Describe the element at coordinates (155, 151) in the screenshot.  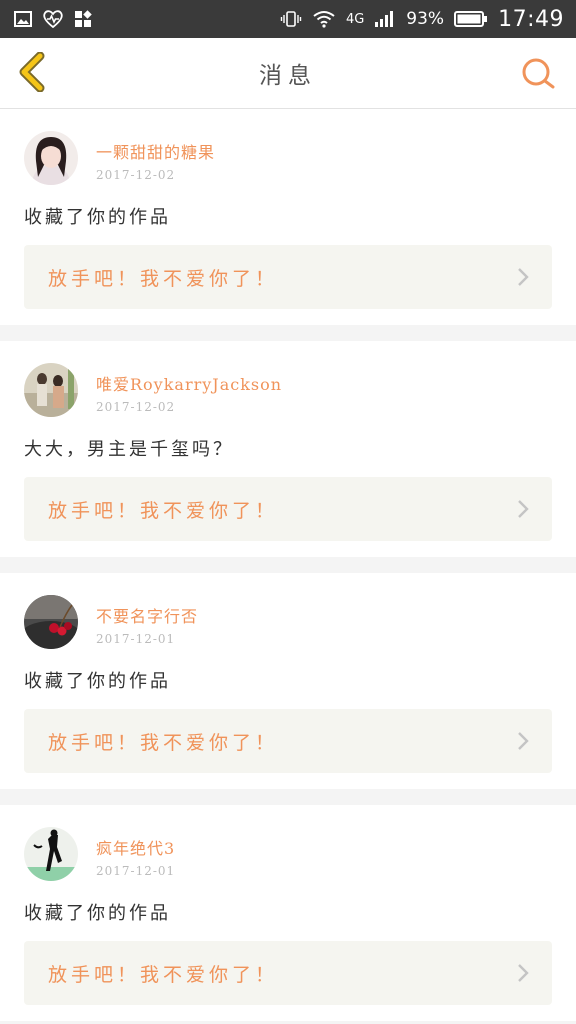
I see `sender-name: 一颗甜甜的糖果` at that location.